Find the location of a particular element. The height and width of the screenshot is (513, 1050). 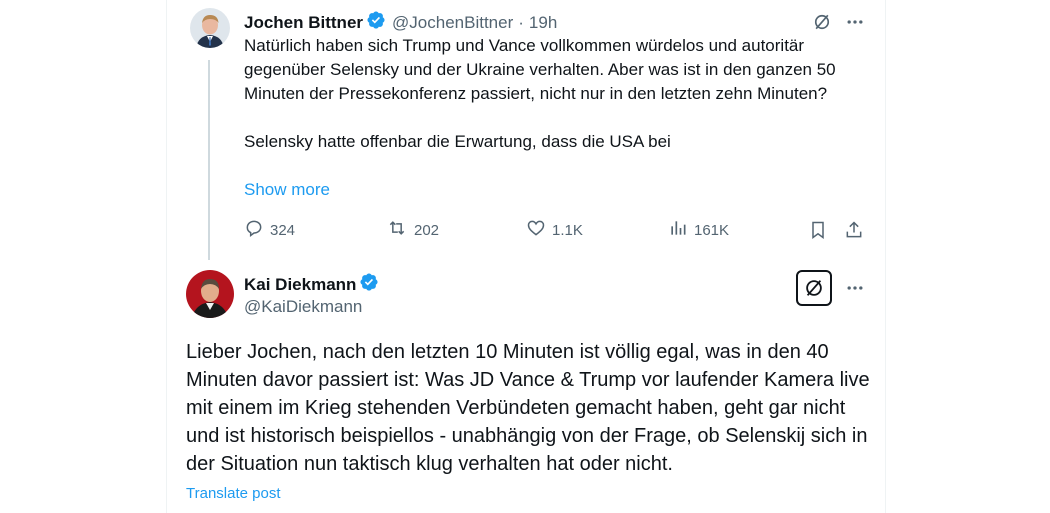

views-icon is located at coordinates (681, 230).